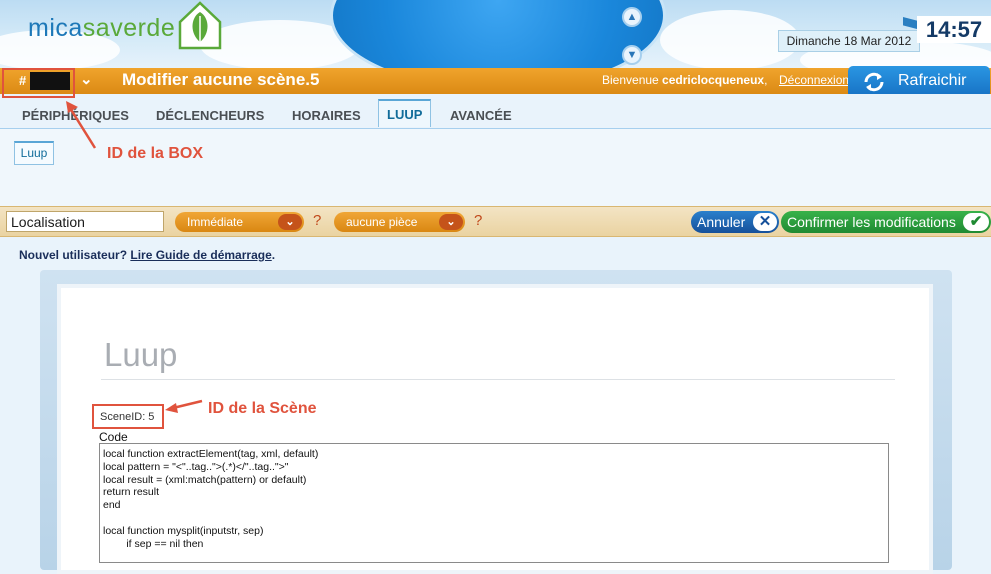 The image size is (991, 574). Describe the element at coordinates (153, 543) in the screenshot. I see `code-line: if sep == nil then` at that location.